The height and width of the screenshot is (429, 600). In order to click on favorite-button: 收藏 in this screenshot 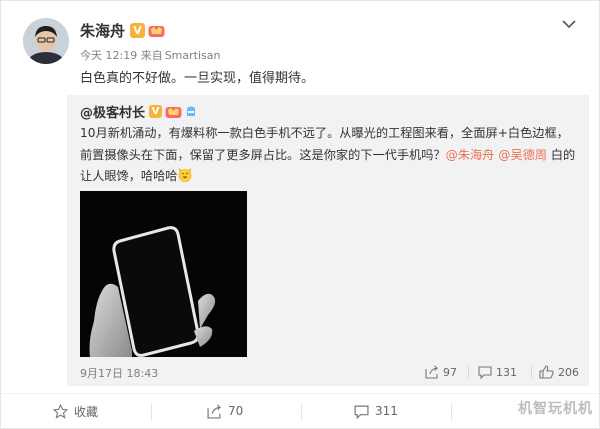, I will do `click(75, 411)`.